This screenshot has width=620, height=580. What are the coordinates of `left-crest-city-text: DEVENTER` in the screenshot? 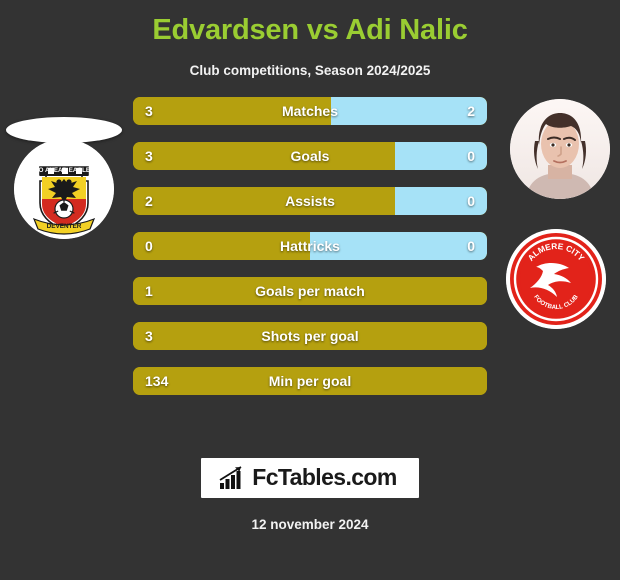 It's located at (64, 226).